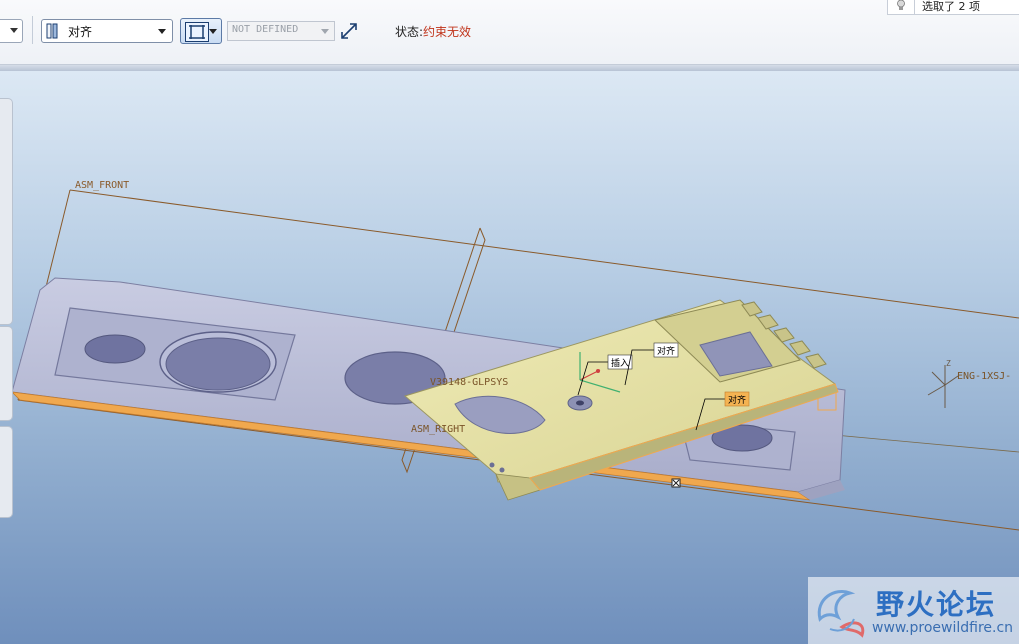  I want to click on forum-watermark: 野火论坛 www.proewildfire.cn, so click(913, 610).